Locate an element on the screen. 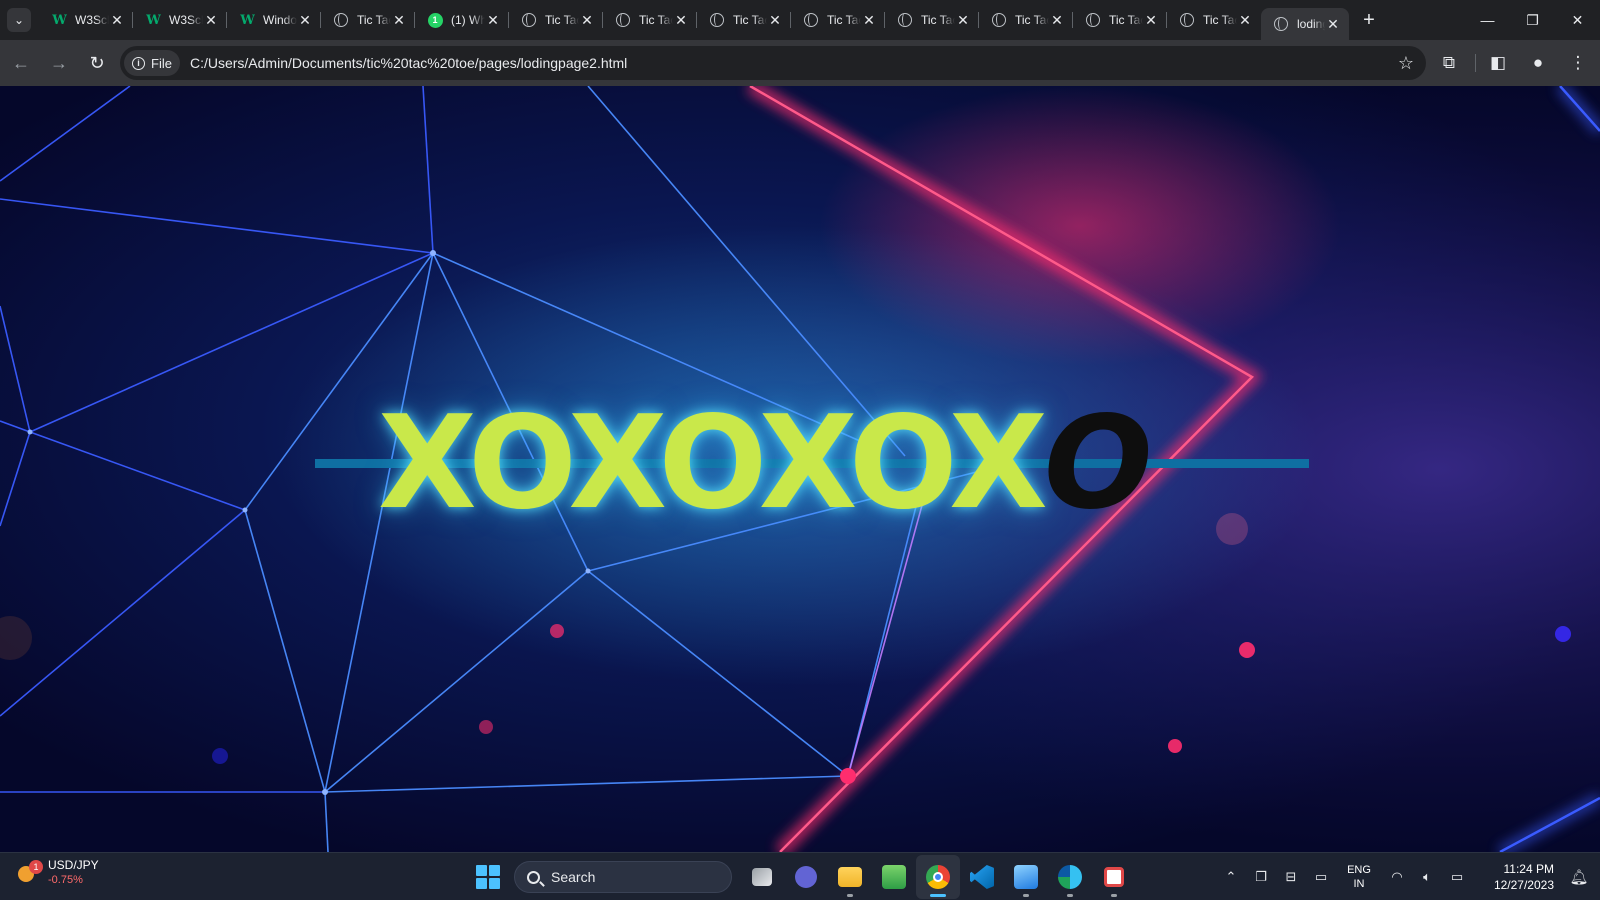 This screenshot has height=900, width=1600. photos-button is located at coordinates (1026, 877).